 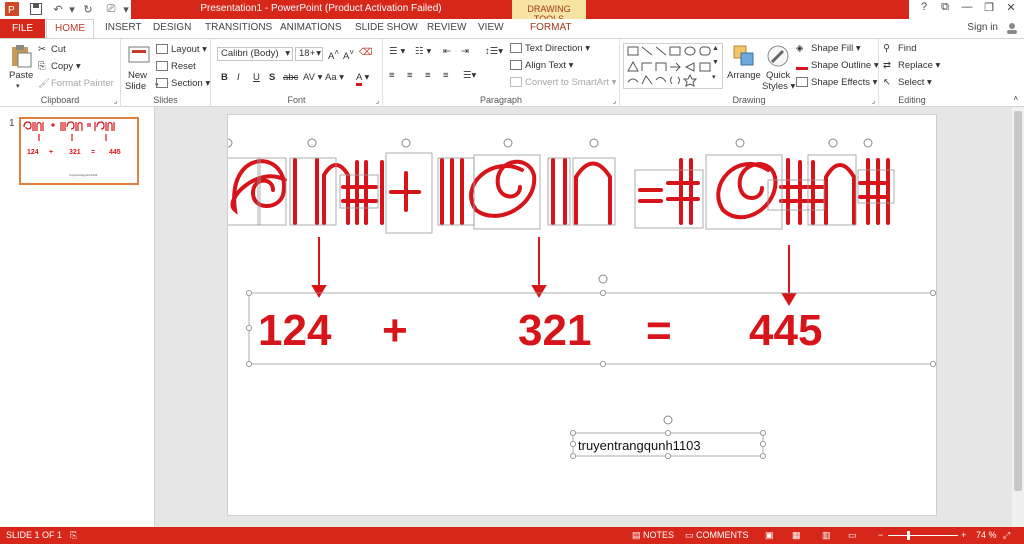 I want to click on equation-textbox: 124 + 321 = 445, so click(x=602, y=321).